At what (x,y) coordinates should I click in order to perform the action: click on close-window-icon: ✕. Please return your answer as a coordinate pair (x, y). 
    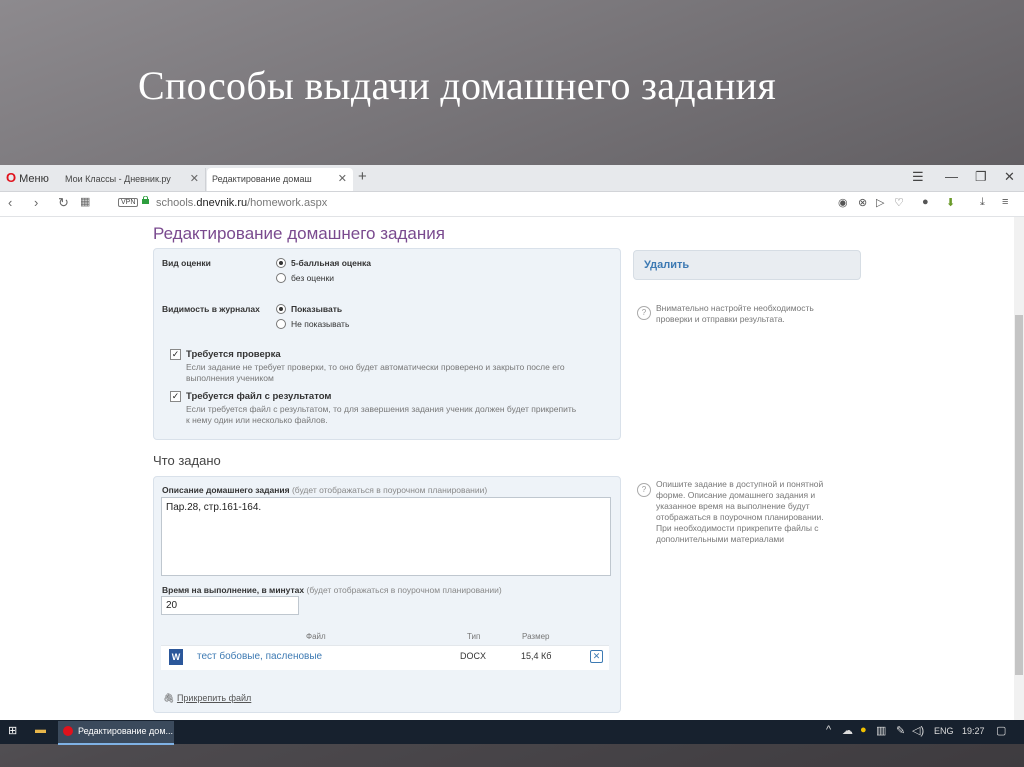
    Looking at the image, I should click on (1009, 177).